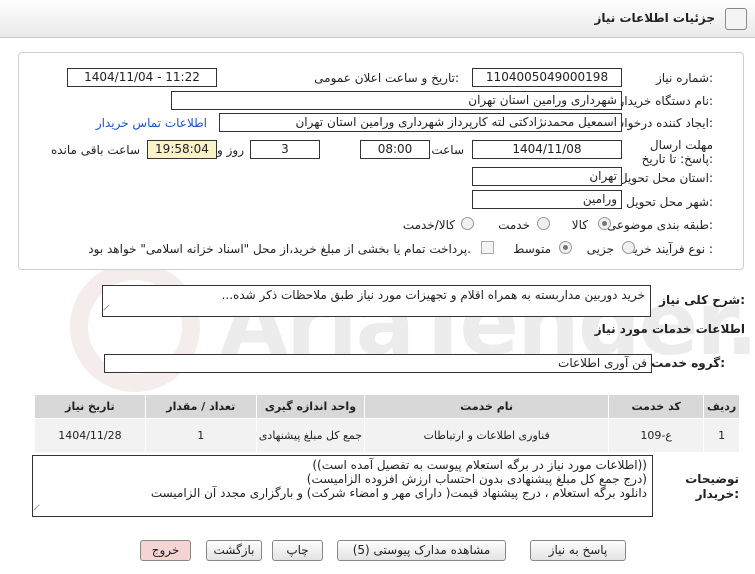 This screenshot has height=574, width=755. What do you see at coordinates (310, 406) in the screenshot?
I see `col-unit: واحد اندازه گیری` at bounding box center [310, 406].